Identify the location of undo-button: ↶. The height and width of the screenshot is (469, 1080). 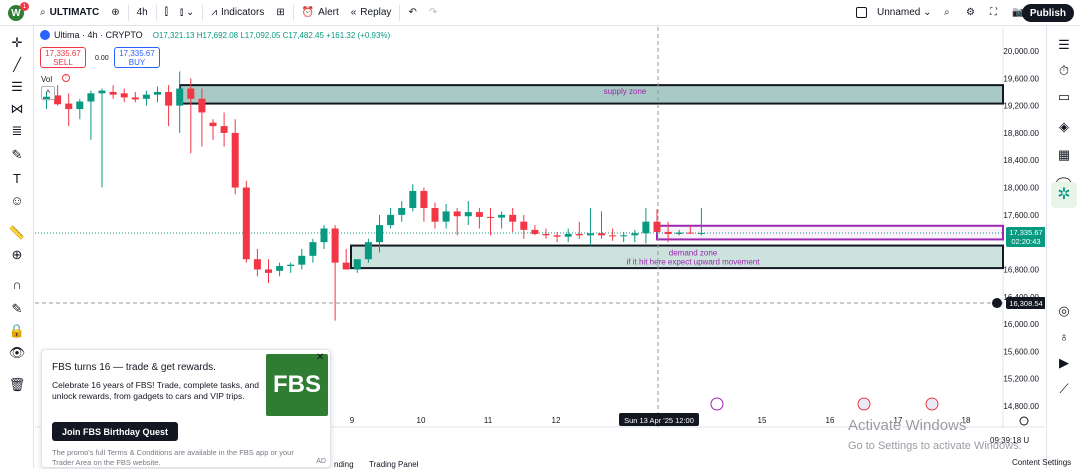
(412, 13).